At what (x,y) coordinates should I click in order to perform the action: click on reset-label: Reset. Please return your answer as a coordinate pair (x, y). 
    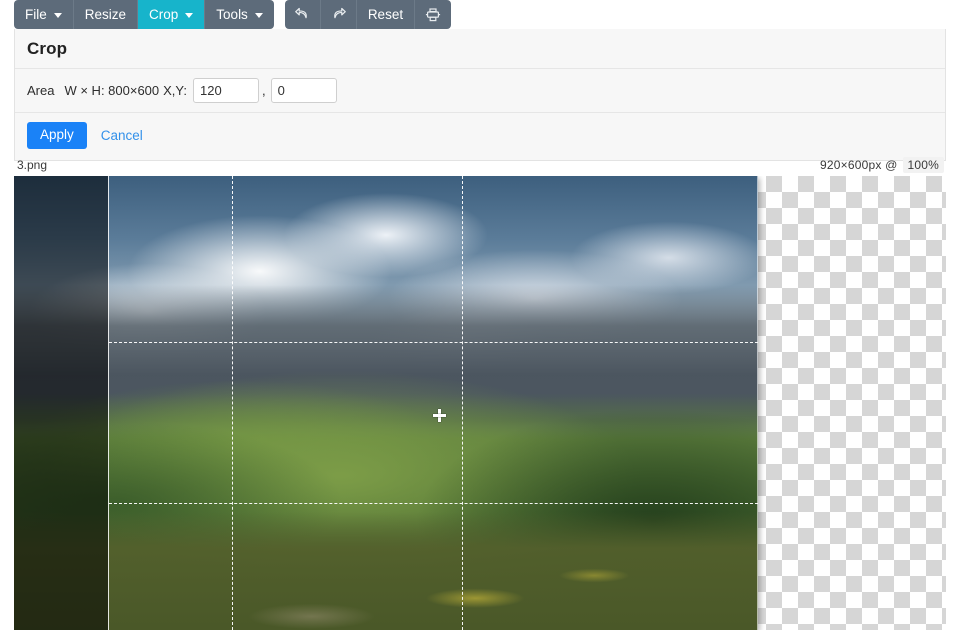
    Looking at the image, I should click on (385, 14).